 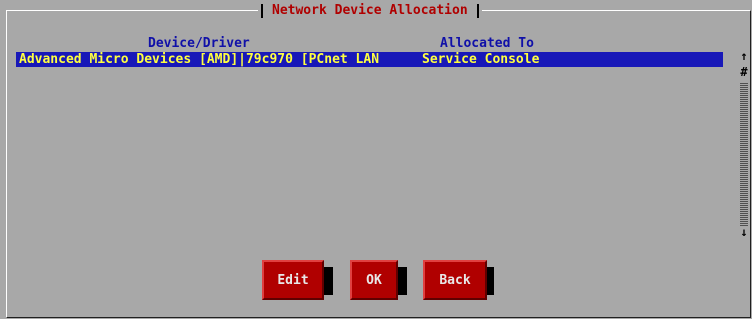 I want to click on ok-button: OK, so click(x=374, y=280).